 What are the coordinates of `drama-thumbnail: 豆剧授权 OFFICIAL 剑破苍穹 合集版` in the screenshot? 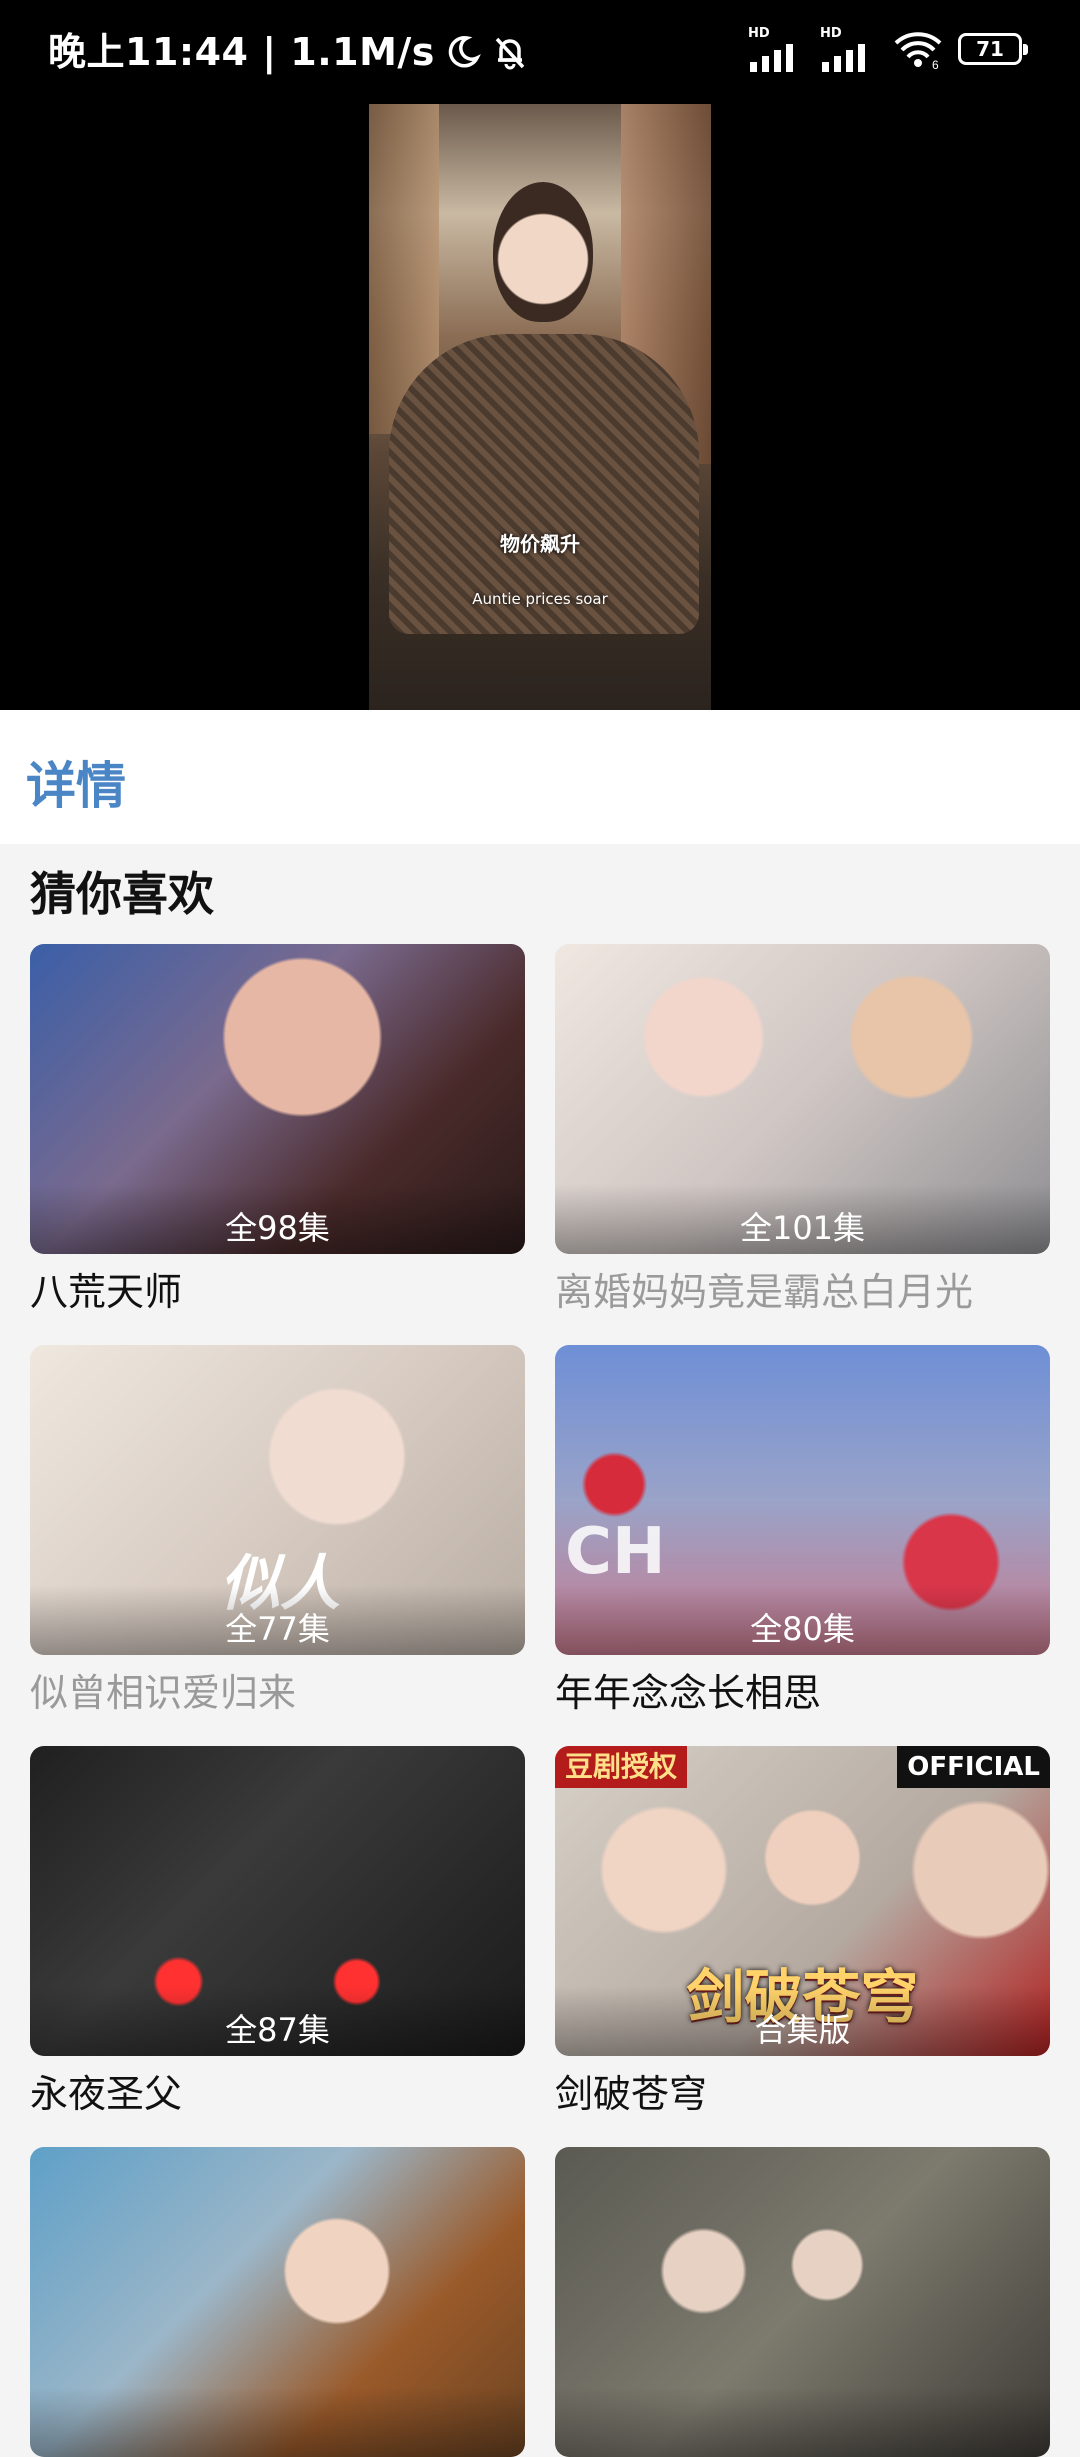 It's located at (802, 1901).